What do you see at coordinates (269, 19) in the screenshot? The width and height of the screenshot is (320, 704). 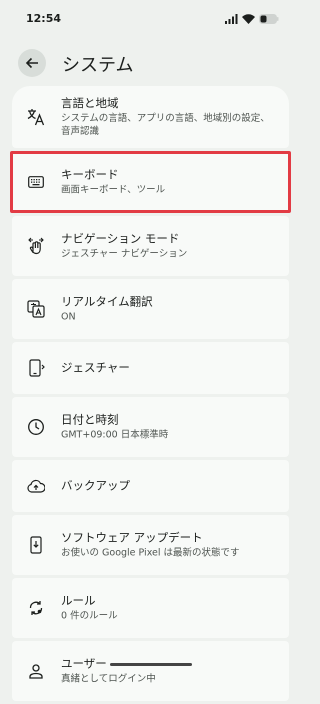 I see `battery-icon` at bounding box center [269, 19].